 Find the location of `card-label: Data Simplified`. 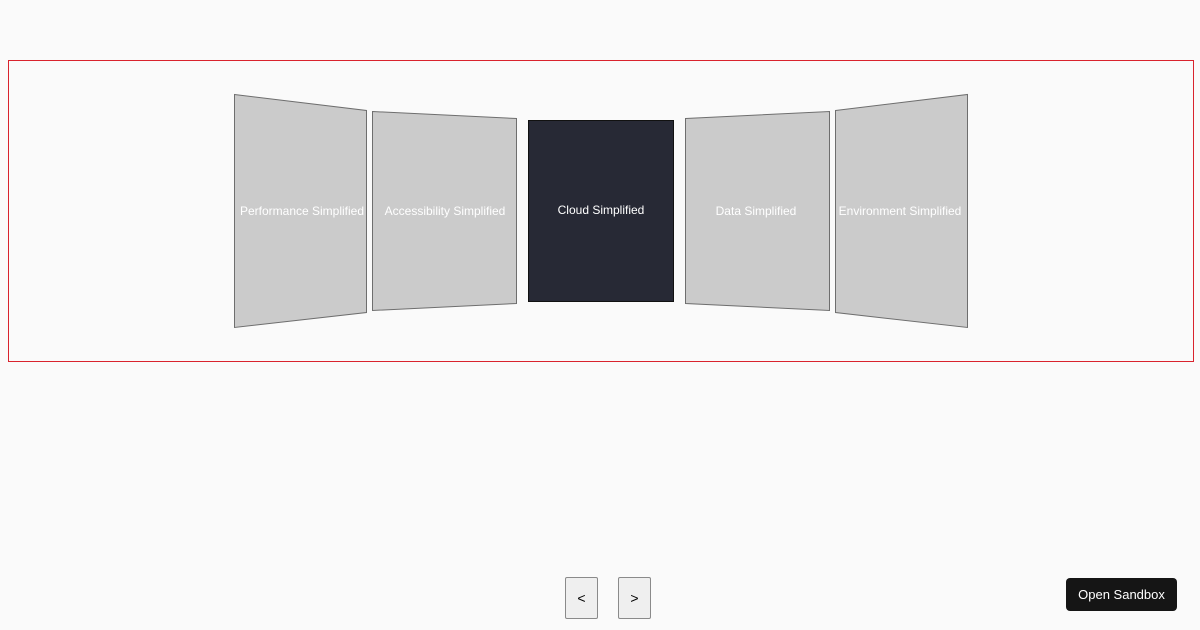

card-label: Data Simplified is located at coordinates (756, 211).